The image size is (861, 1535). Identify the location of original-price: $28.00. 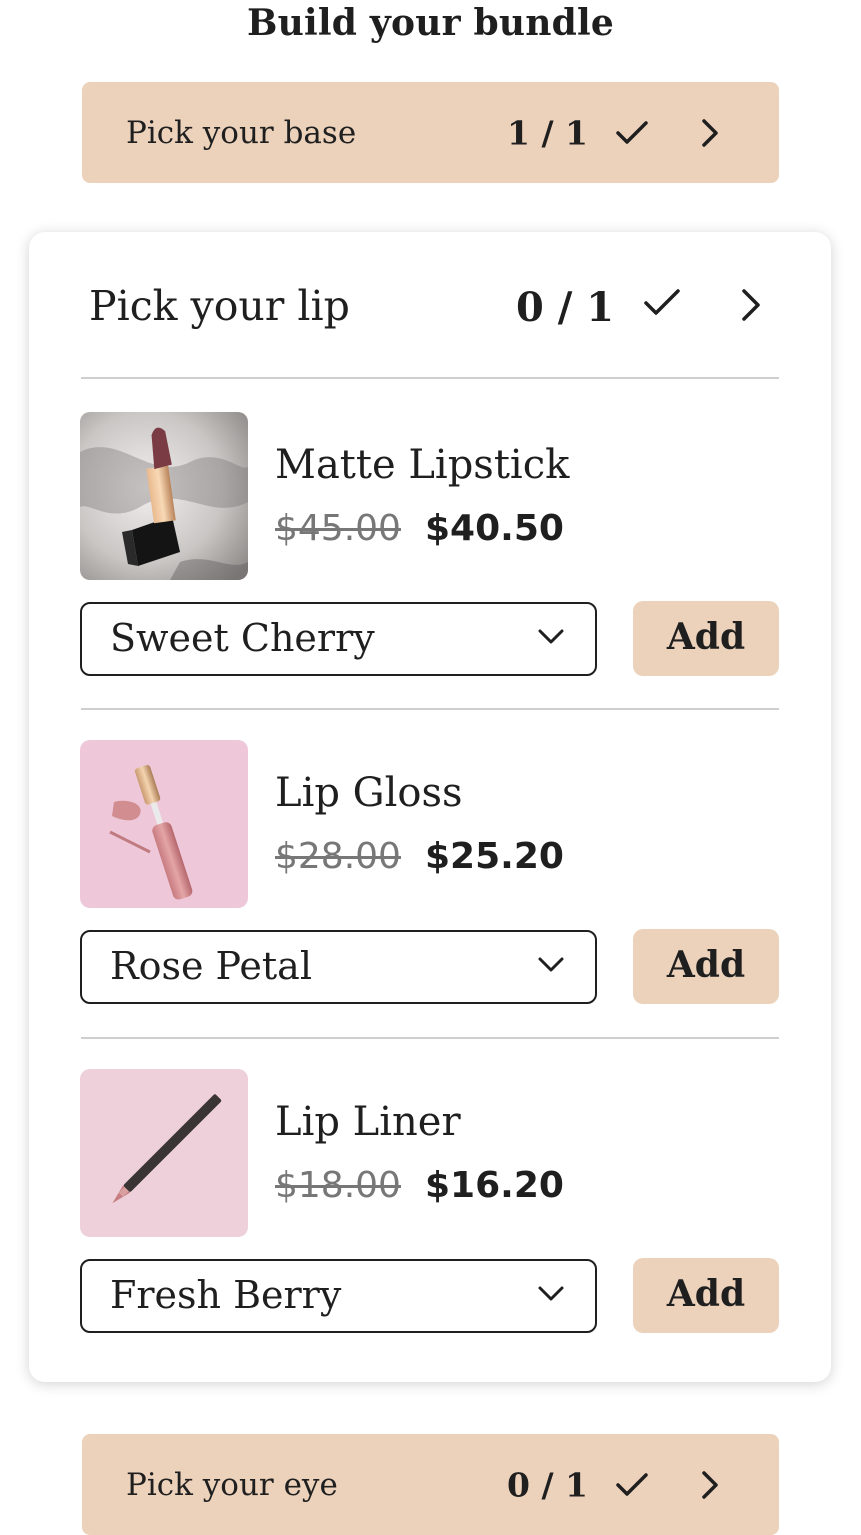
(338, 856).